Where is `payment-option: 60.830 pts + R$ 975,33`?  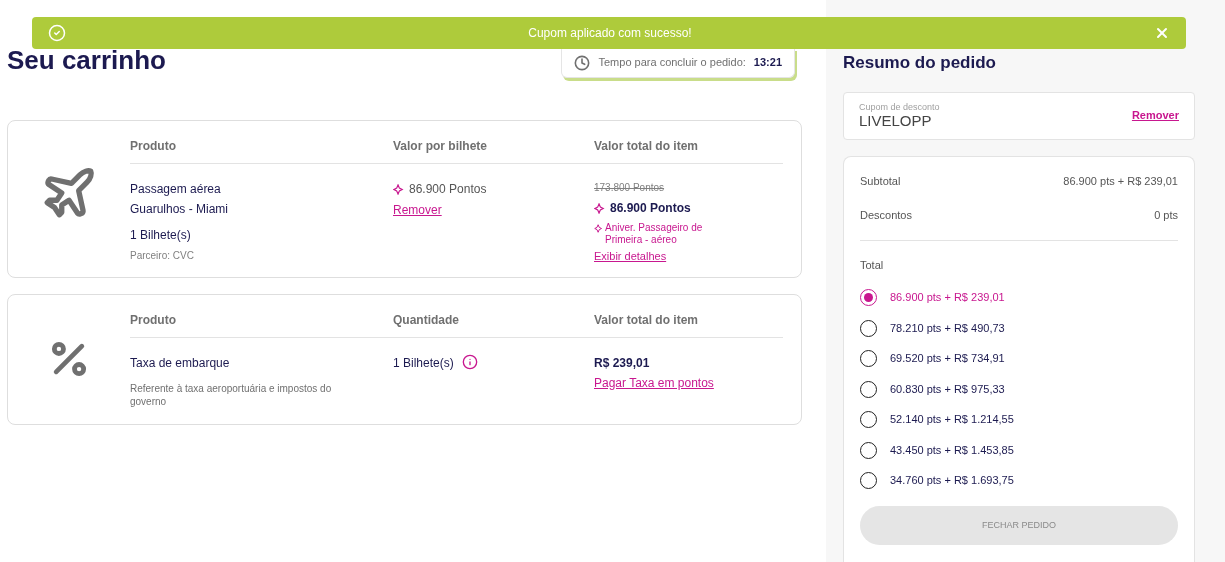
payment-option: 60.830 pts + R$ 975,33 is located at coordinates (1019, 389).